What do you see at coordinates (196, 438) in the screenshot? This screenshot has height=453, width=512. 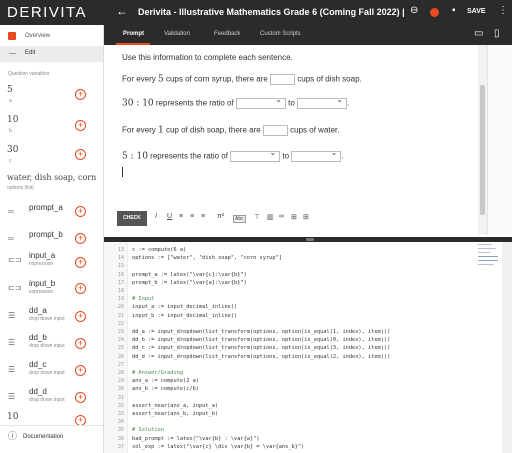 I see `code-line: bad_prompt := latex("\var{b} : \var{a}")` at bounding box center [196, 438].